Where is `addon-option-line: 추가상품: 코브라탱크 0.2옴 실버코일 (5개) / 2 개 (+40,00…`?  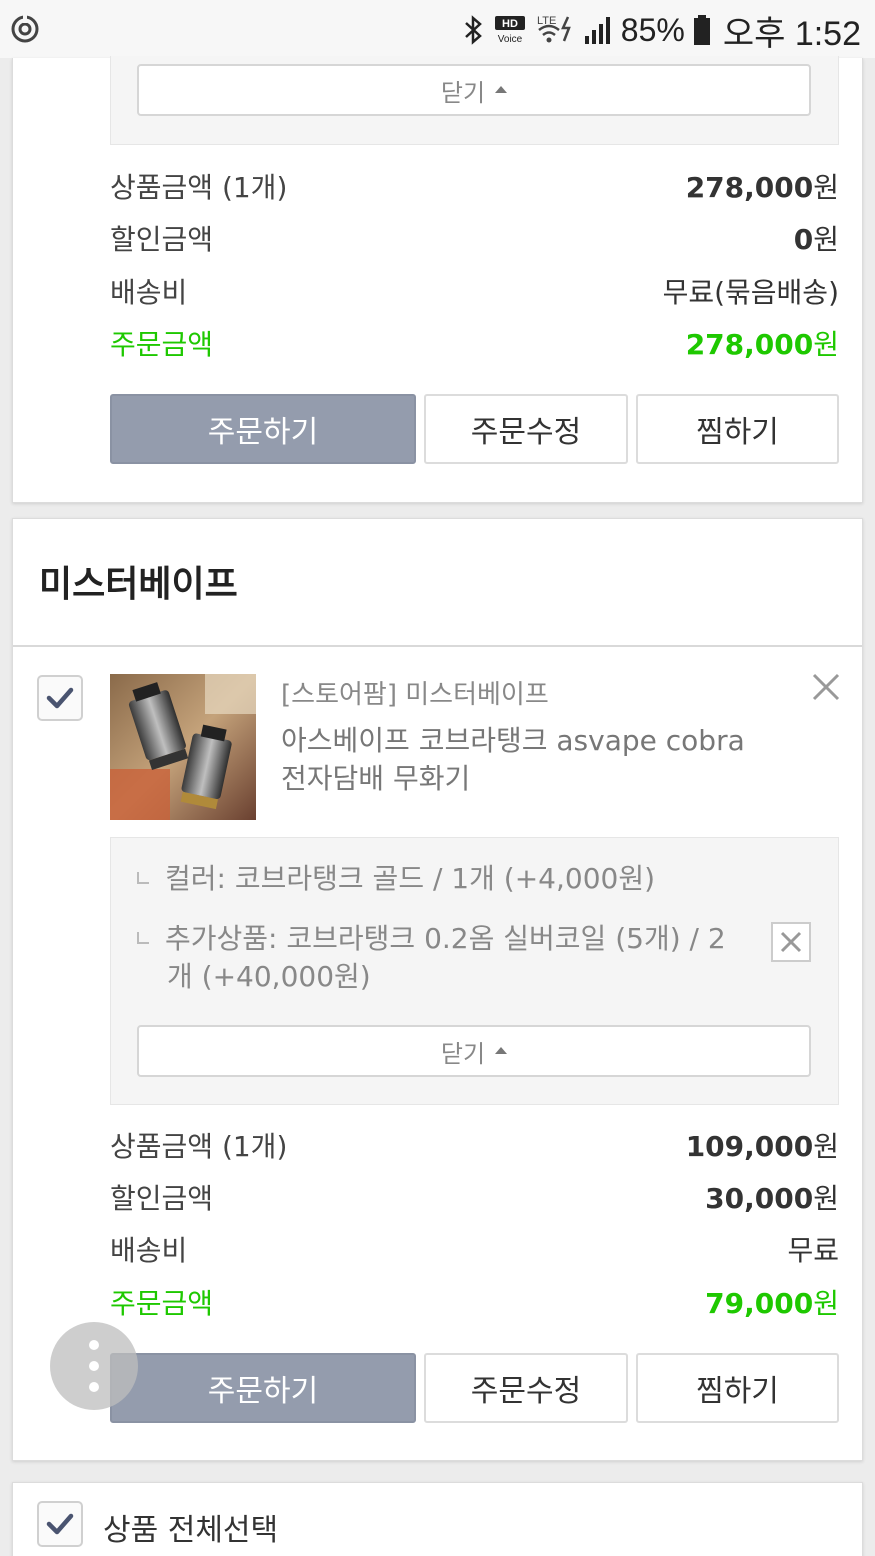 addon-option-line: 추가상품: 코브라탱크 0.2옴 실버코일 (5개) / 2 개 (+40,00… is located at coordinates (431, 958).